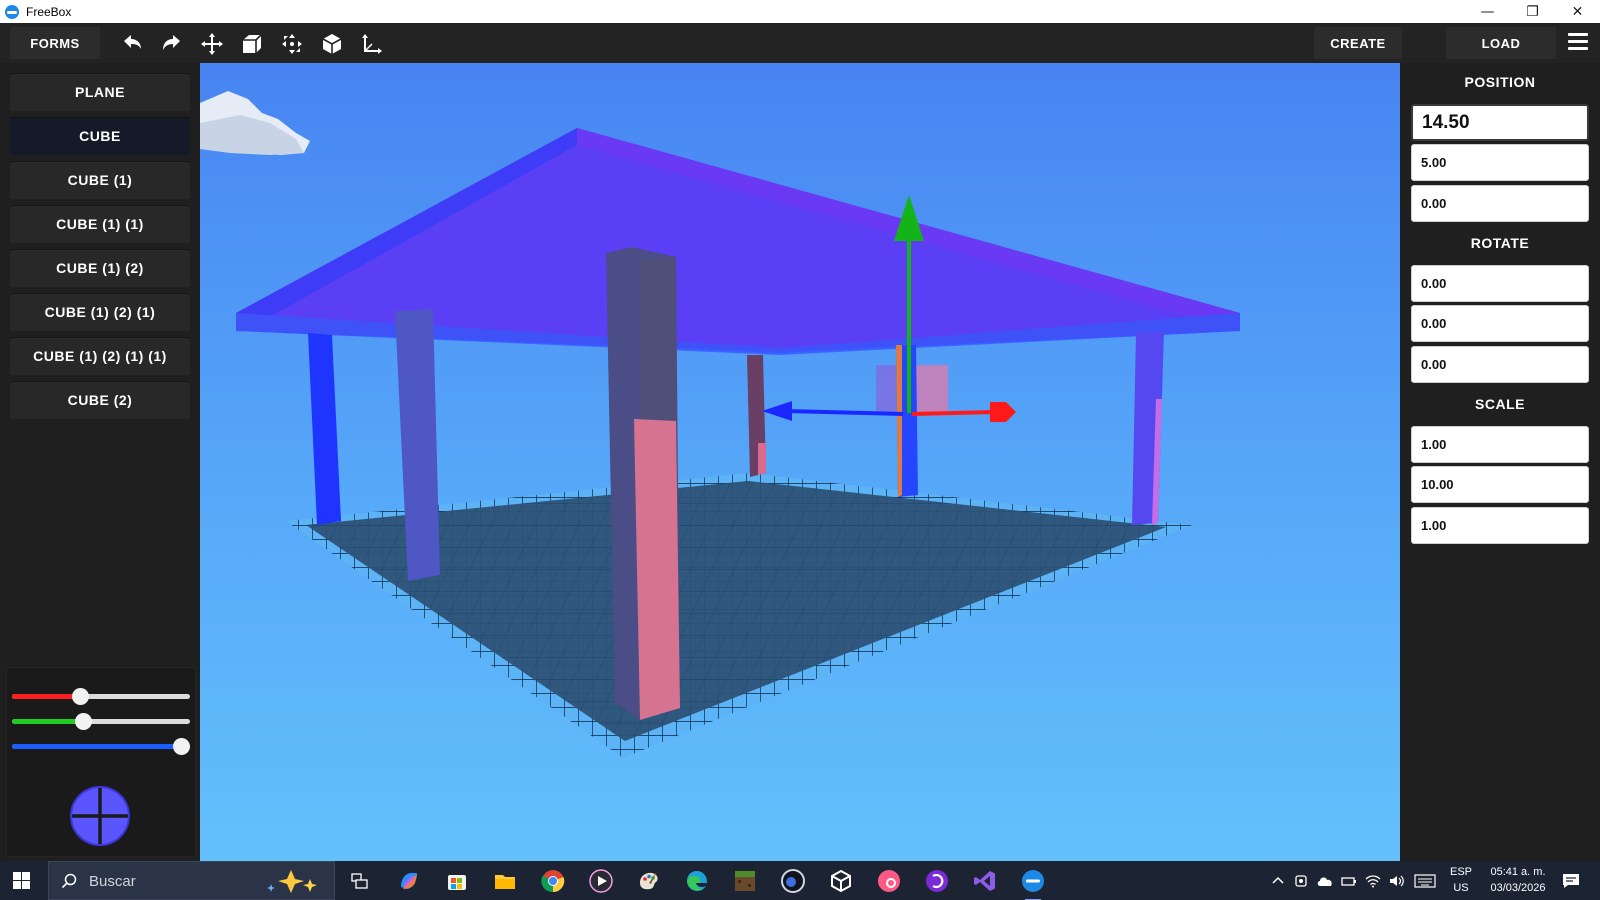 The image size is (1600, 900). What do you see at coordinates (1501, 43) in the screenshot?
I see `load-button: LOAD` at bounding box center [1501, 43].